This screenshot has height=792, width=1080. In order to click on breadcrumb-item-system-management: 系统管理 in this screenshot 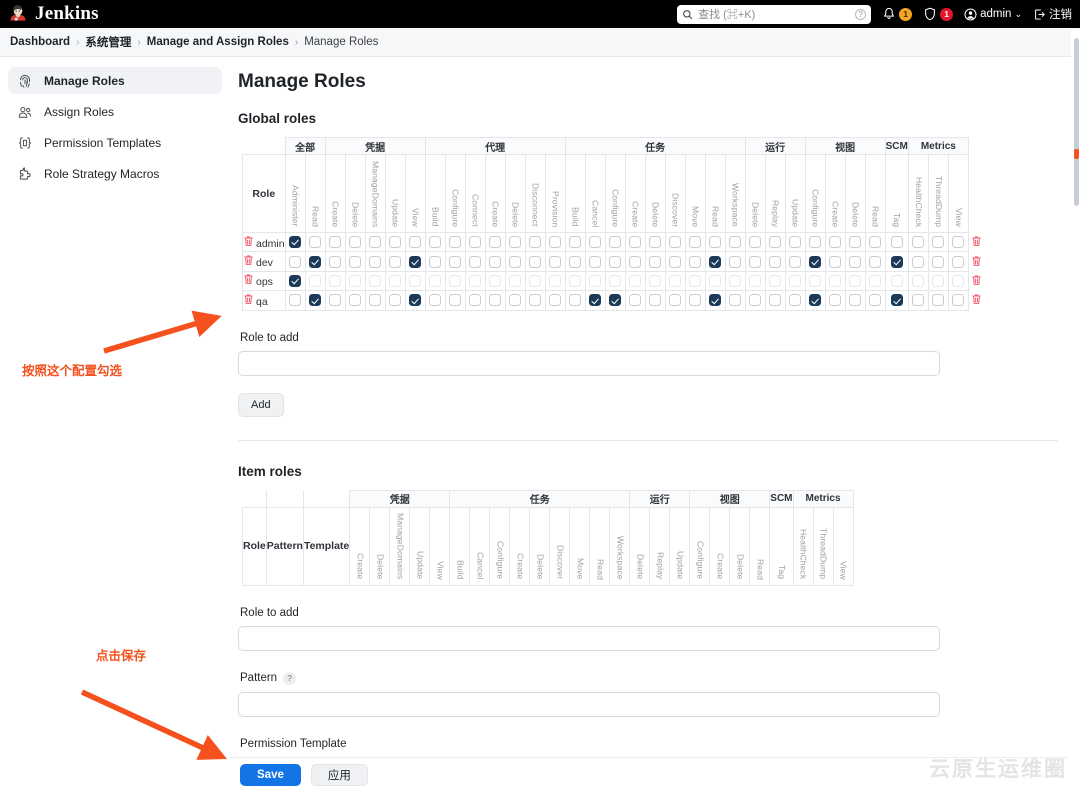, I will do `click(108, 42)`.